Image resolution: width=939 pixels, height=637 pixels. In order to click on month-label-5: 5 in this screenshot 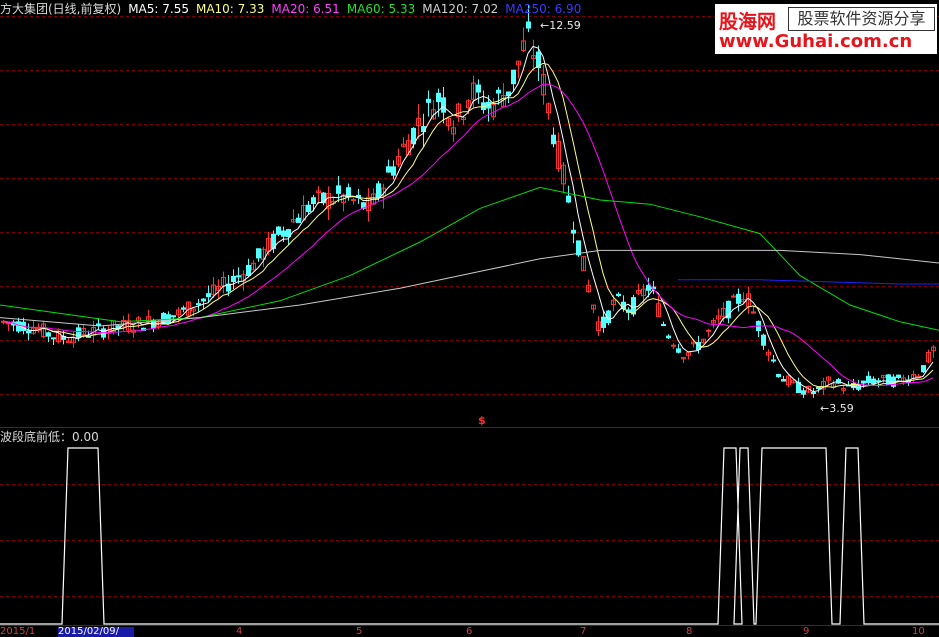, I will do `click(359, 631)`.